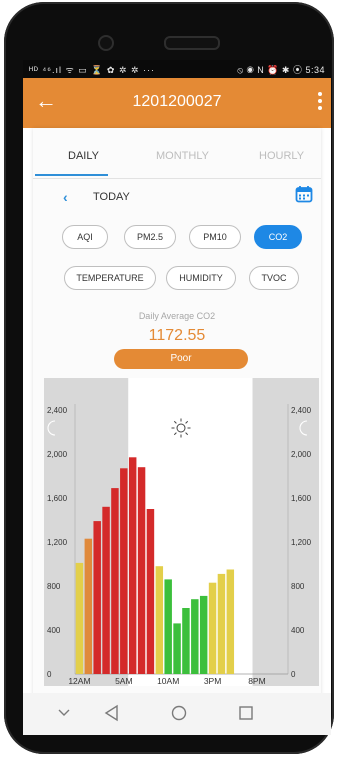  What do you see at coordinates (92, 70) in the screenshot?
I see `status-left-icons: ᴴᴰ ⁴⁶.ıl ᯤ ▭ ⏳ ✿ ✲ ✲ ···` at bounding box center [92, 70].